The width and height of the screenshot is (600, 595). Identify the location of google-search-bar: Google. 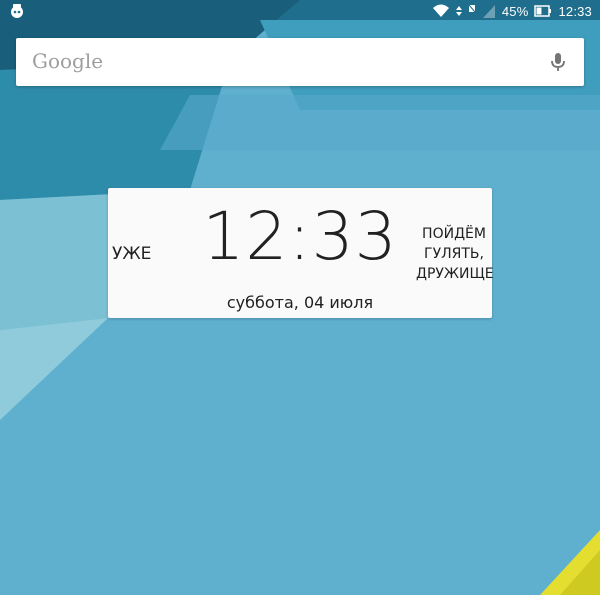
(300, 62).